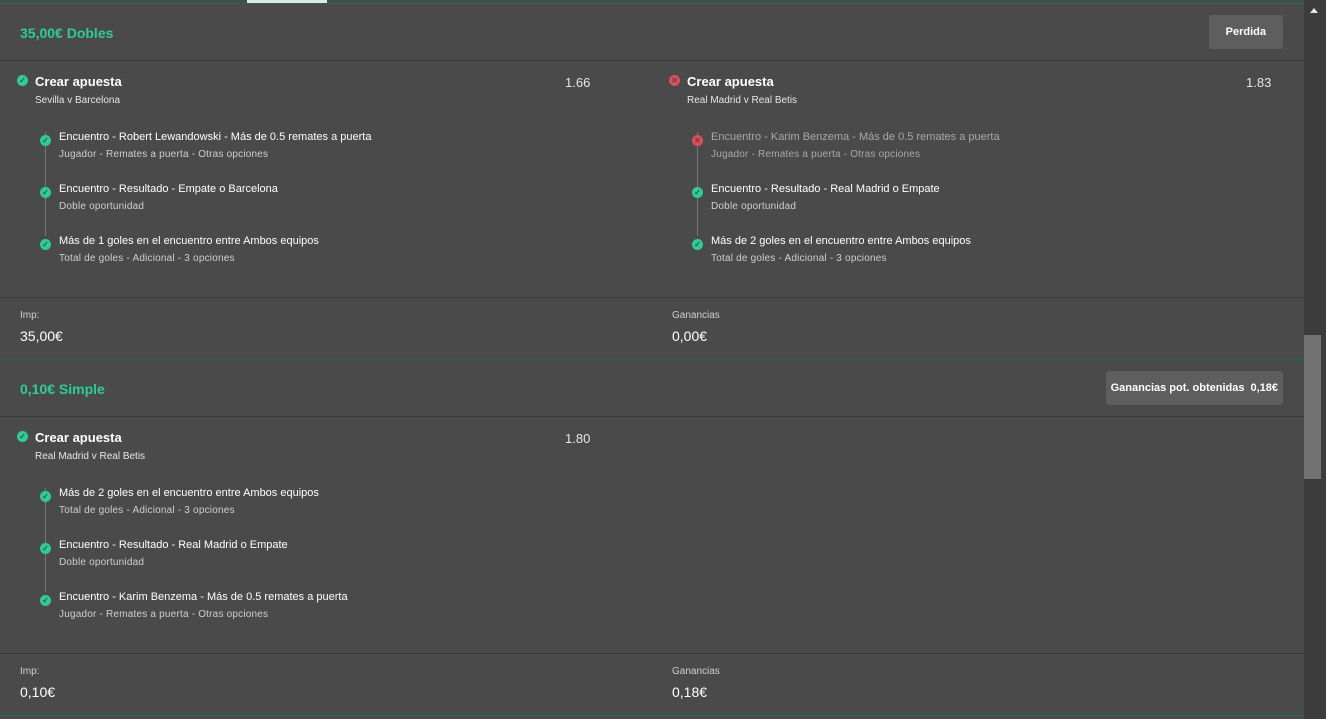 The width and height of the screenshot is (1326, 719). I want to click on status-badge: Ganancias pot. obtenidas 0,18€, so click(1194, 388).